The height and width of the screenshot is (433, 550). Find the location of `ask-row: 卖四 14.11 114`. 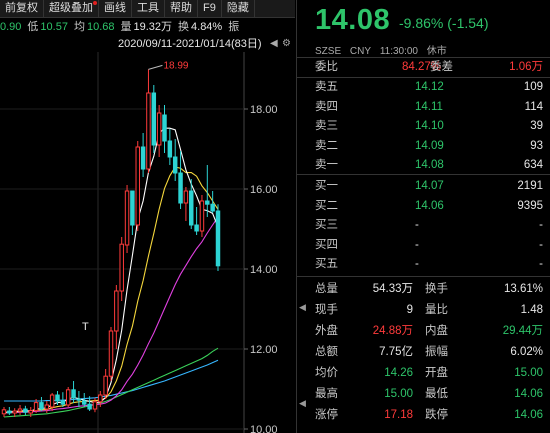

ask-row: 卖四 14.11 114 is located at coordinates (423, 107).